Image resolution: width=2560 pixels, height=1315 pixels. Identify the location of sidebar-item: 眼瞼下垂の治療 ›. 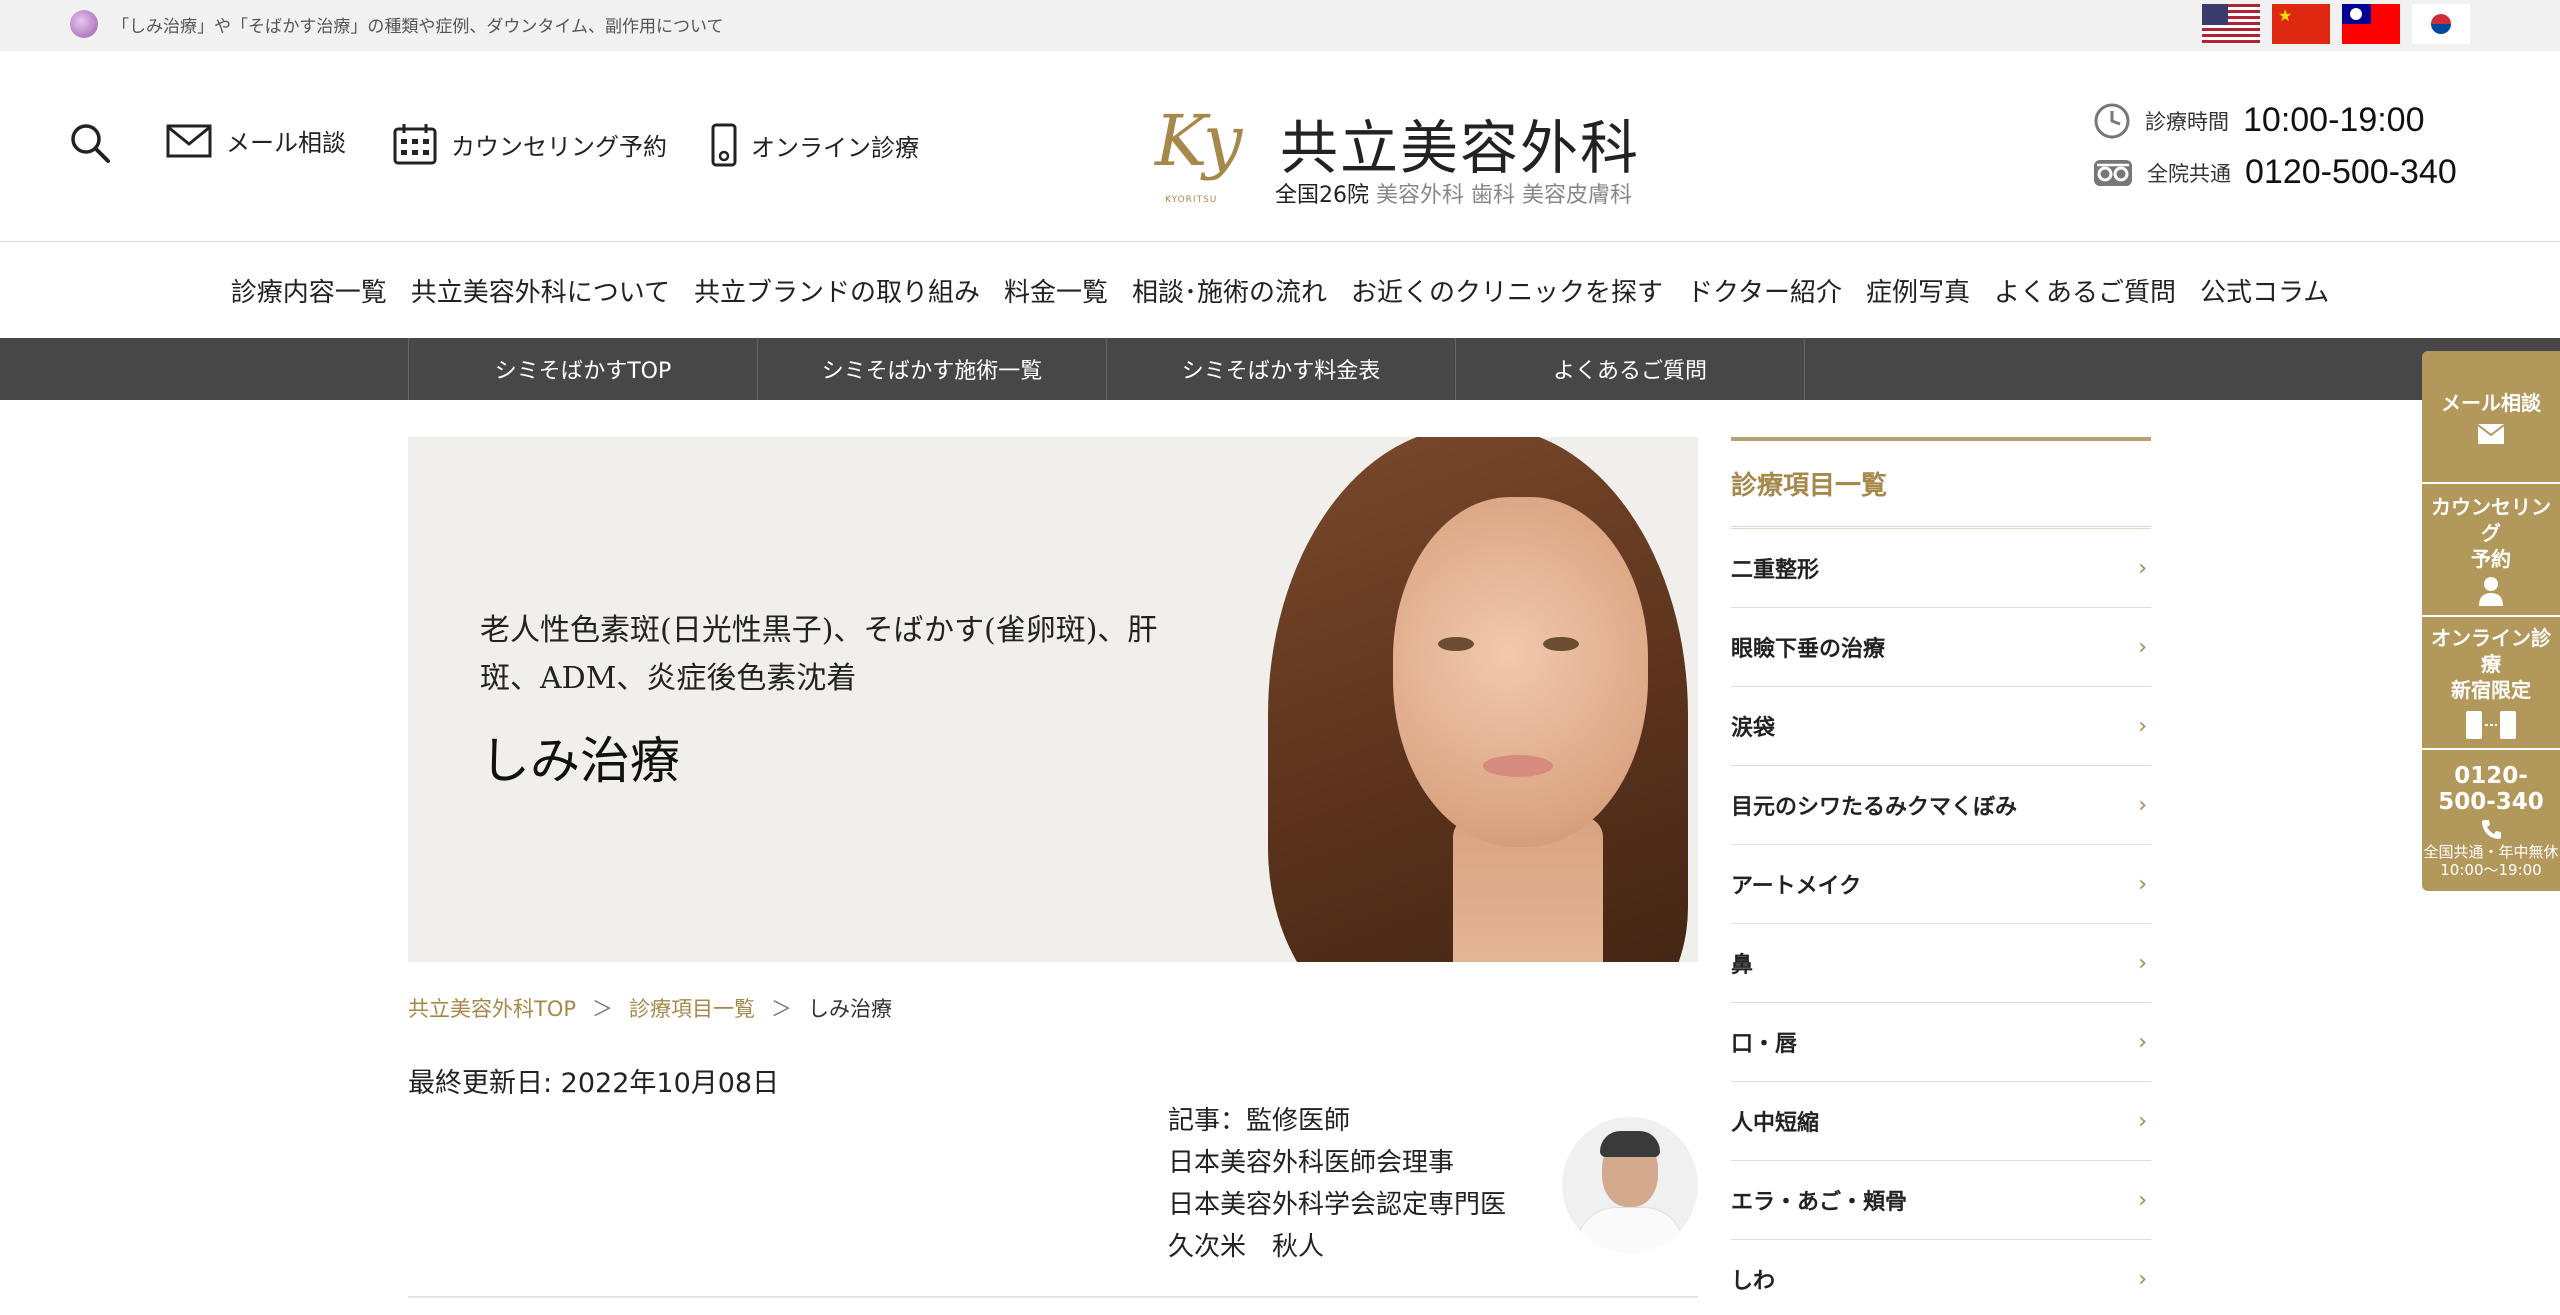
(1941, 647).